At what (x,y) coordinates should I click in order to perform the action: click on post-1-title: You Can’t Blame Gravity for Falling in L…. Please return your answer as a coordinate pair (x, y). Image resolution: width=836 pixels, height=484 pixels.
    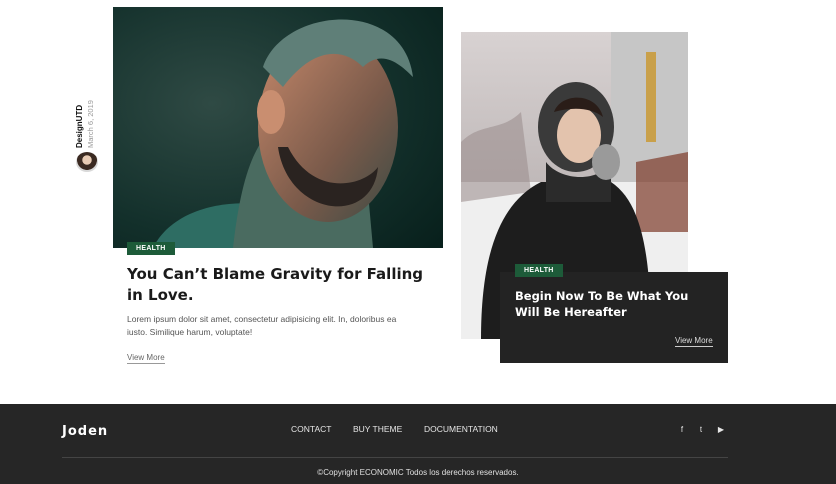
    Looking at the image, I should click on (277, 285).